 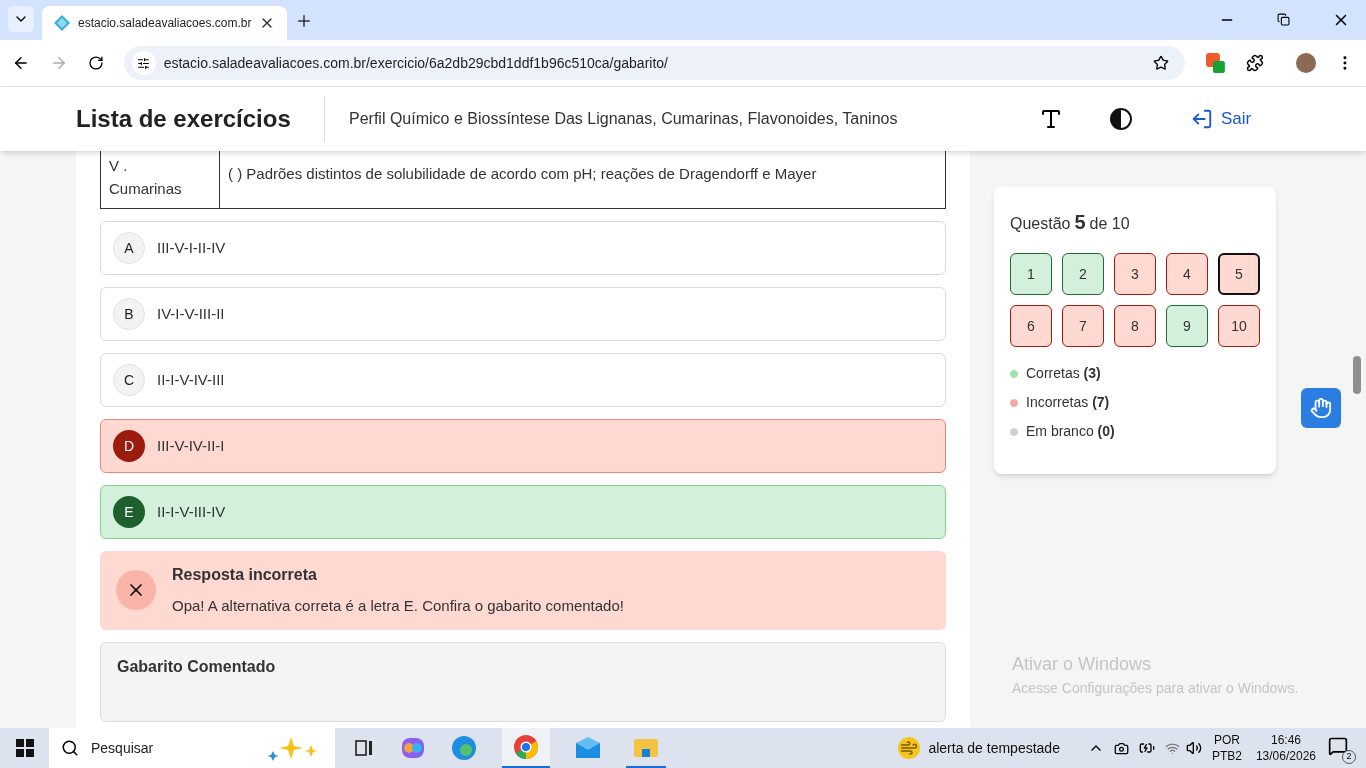 What do you see at coordinates (1109, 224) in the screenshot?
I see `question-total: de 10` at bounding box center [1109, 224].